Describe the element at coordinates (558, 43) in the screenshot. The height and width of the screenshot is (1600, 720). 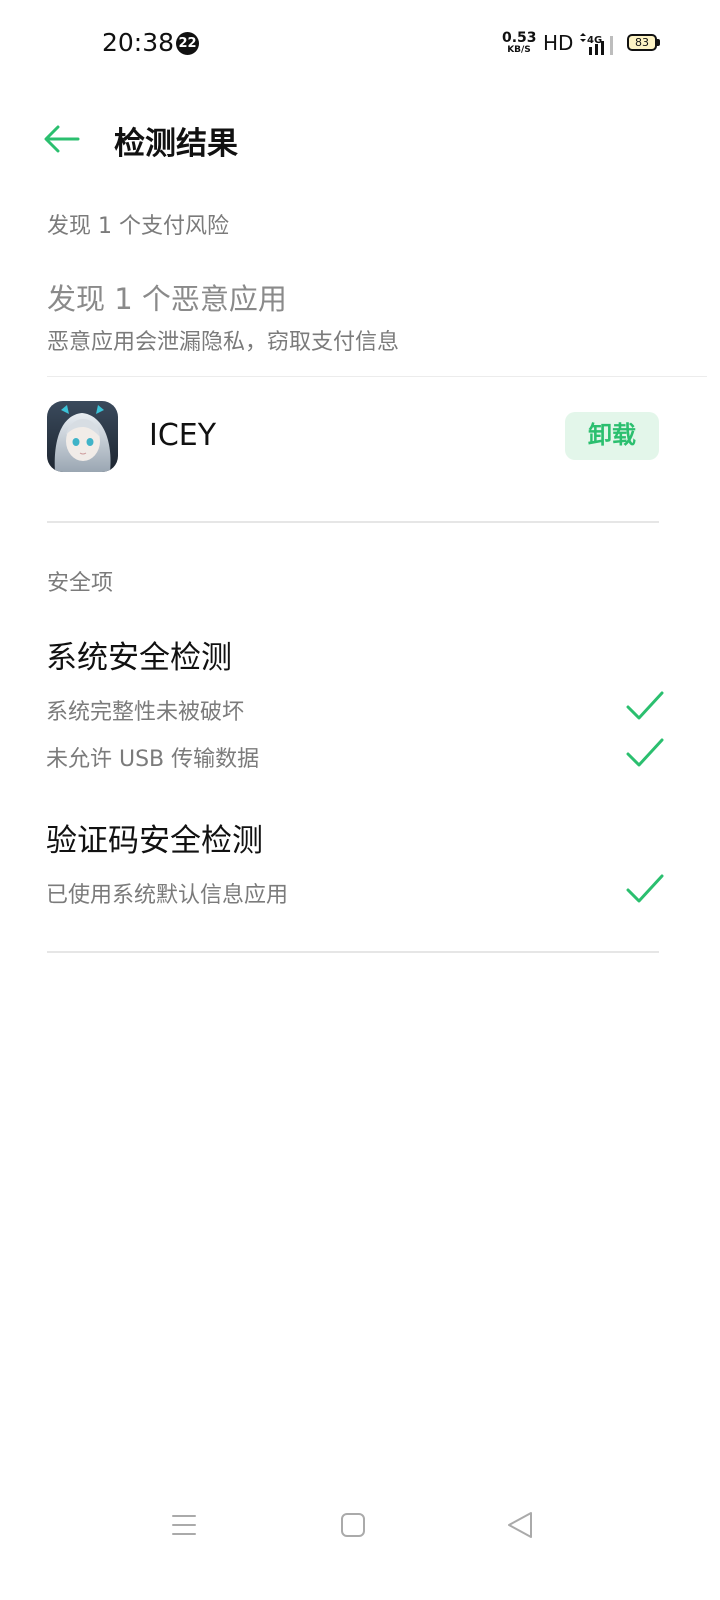
I see `hd-indicator: HD` at that location.